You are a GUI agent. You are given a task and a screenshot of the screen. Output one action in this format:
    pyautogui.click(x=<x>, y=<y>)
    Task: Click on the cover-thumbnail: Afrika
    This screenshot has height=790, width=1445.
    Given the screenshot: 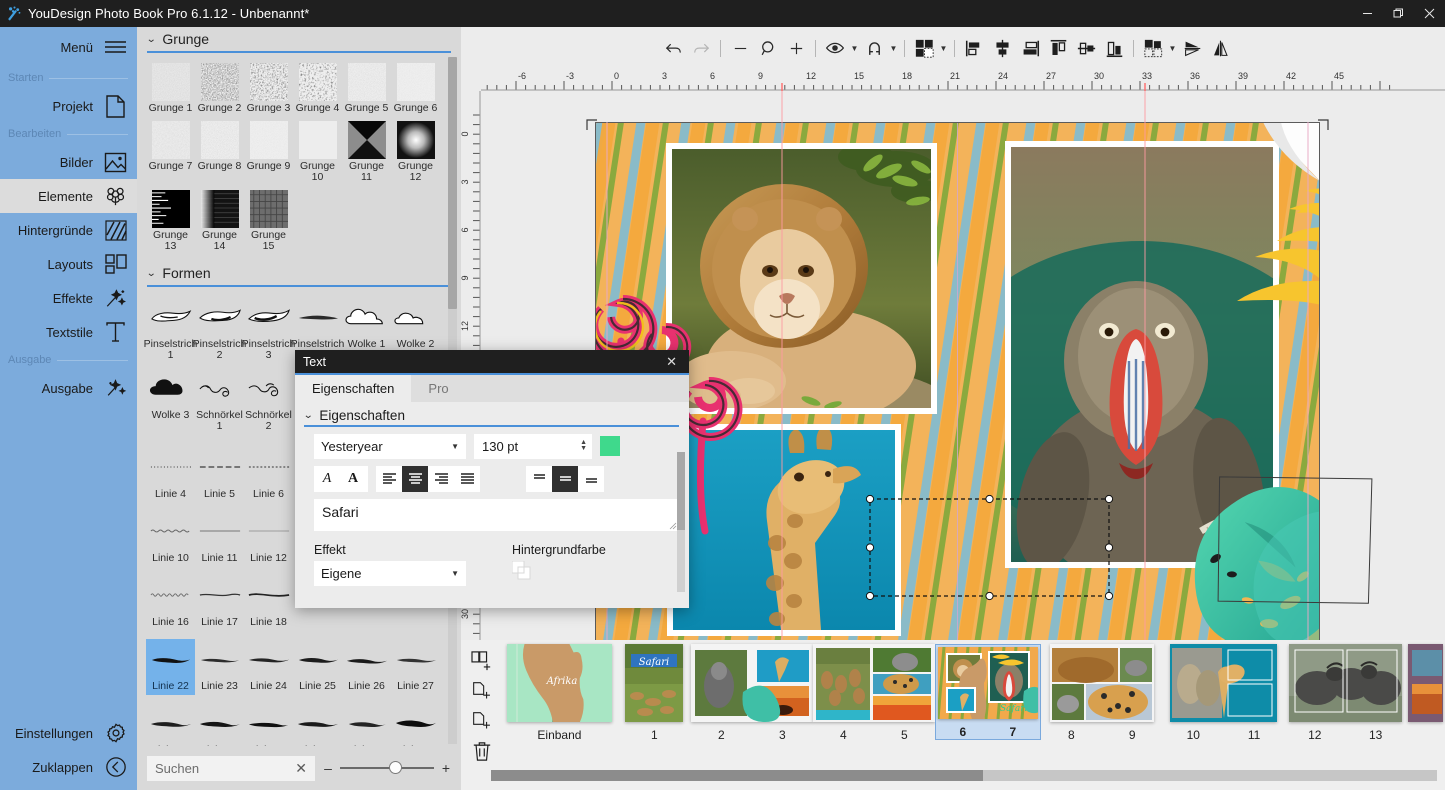 What is the action you would take?
    pyautogui.click(x=559, y=683)
    